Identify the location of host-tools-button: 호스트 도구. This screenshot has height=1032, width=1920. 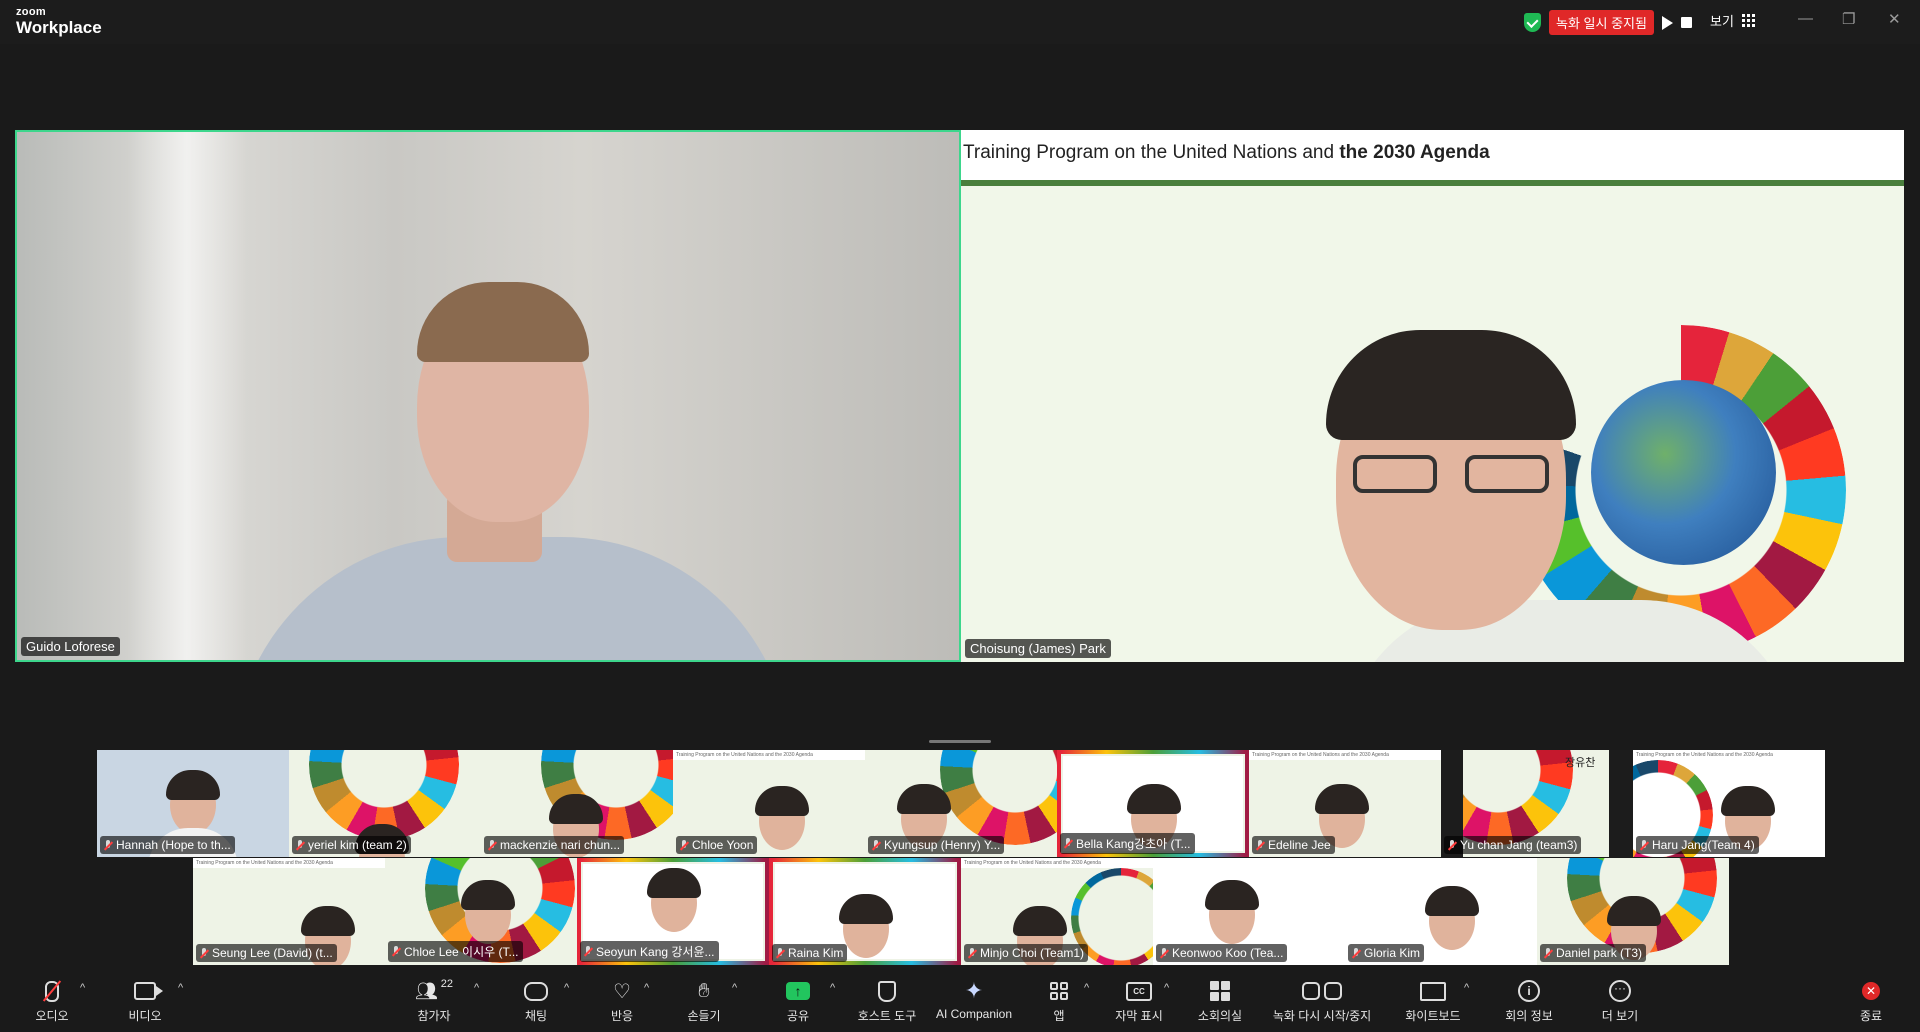
(887, 1001).